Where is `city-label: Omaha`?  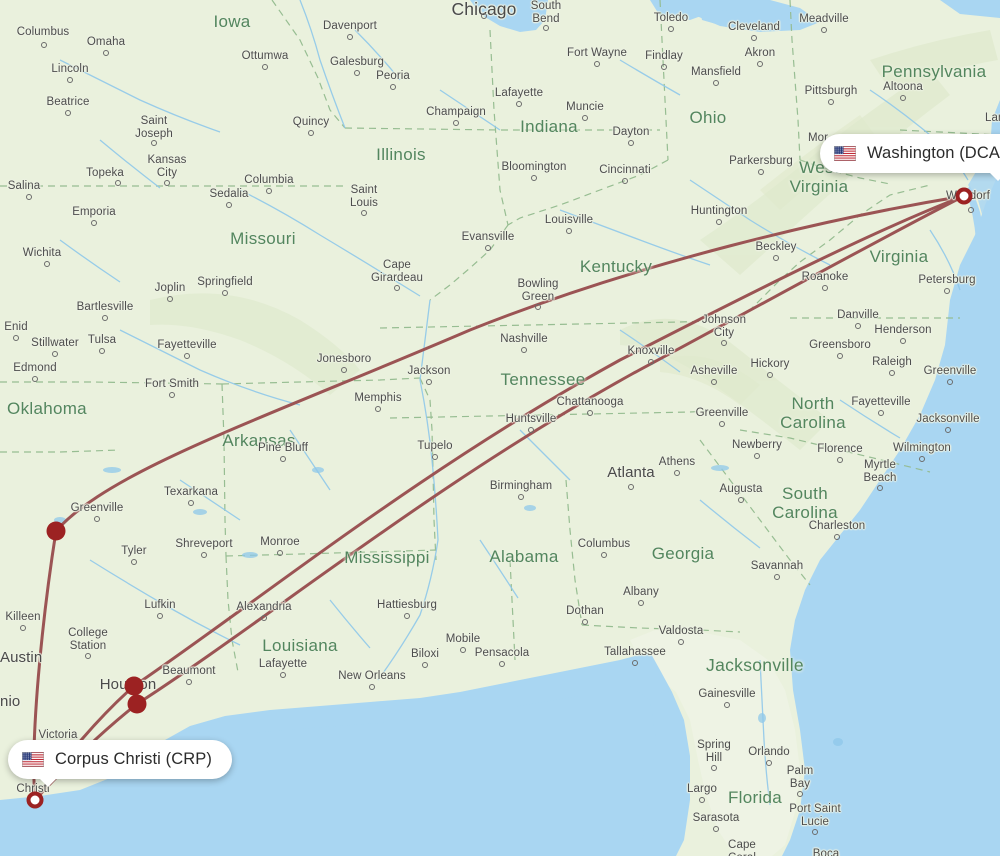 city-label: Omaha is located at coordinates (106, 42).